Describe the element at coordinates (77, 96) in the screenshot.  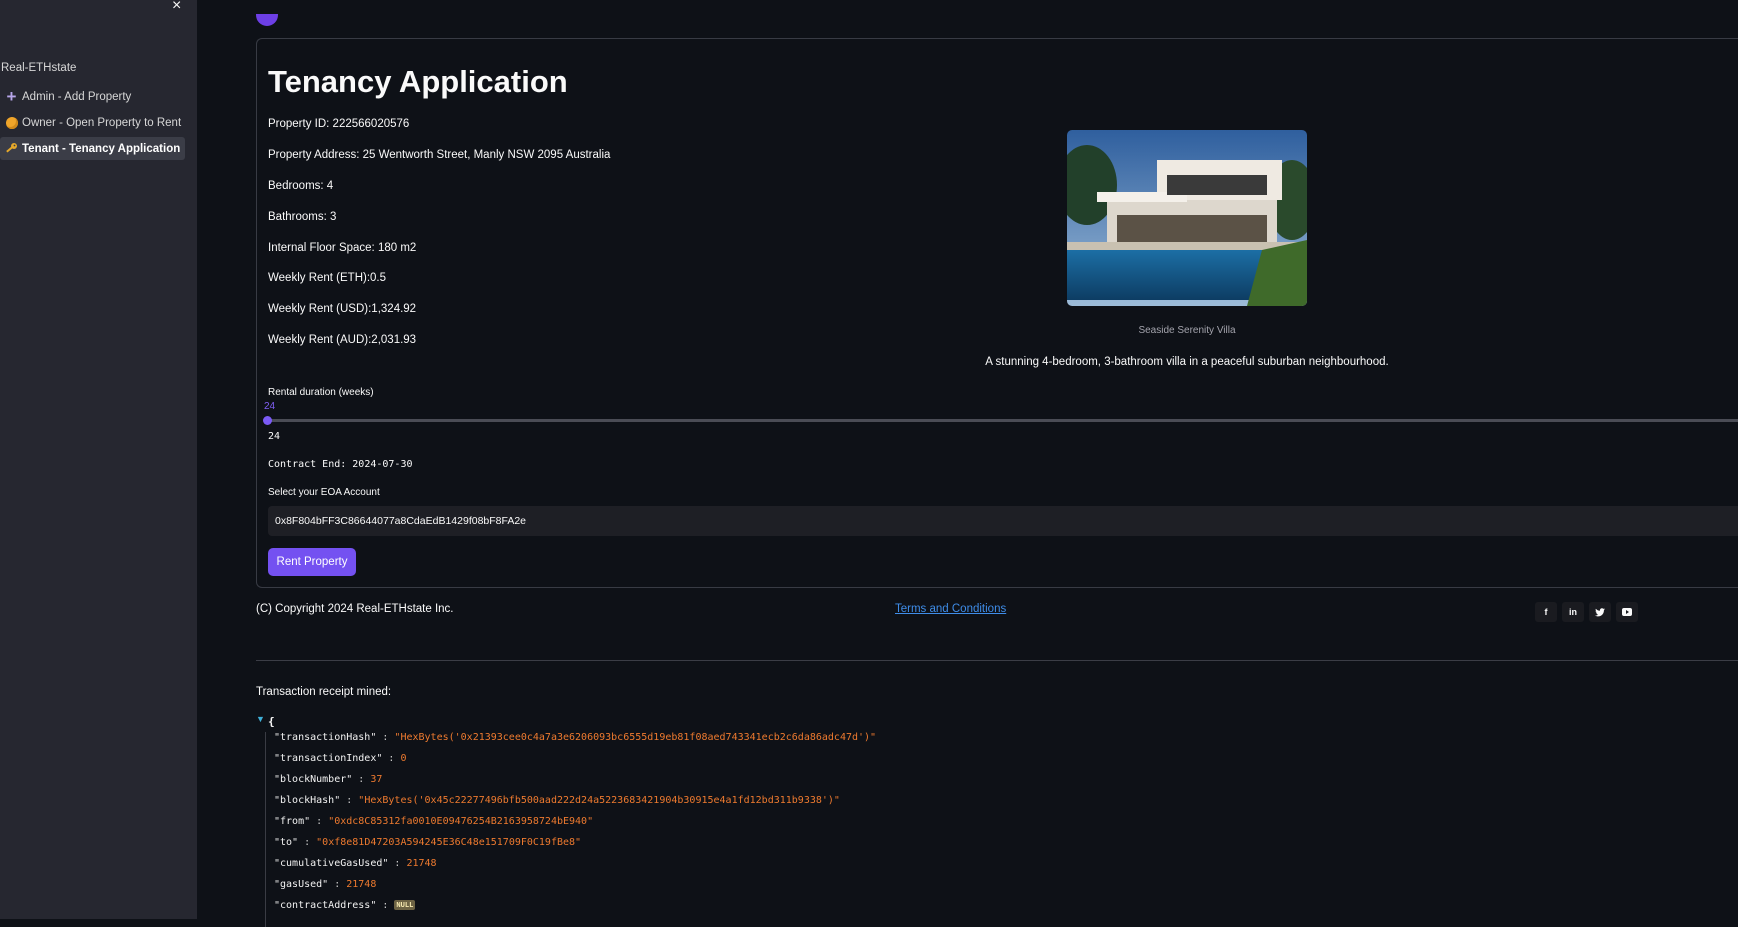
I see `sidebar-item-label: Admin - Add Property` at that location.